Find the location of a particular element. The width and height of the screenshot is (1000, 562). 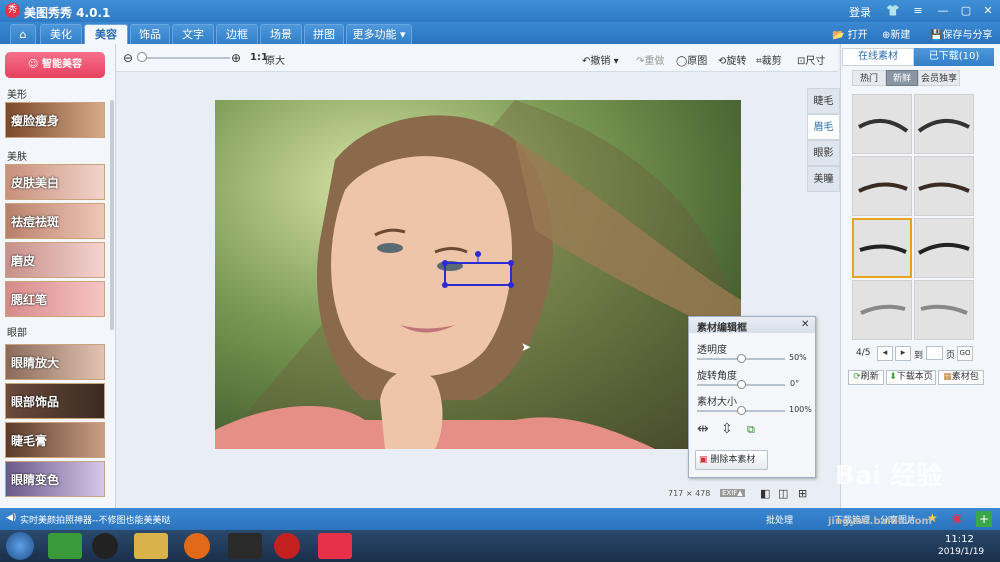

save-button: 💾保存与分享 is located at coordinates (961, 33).